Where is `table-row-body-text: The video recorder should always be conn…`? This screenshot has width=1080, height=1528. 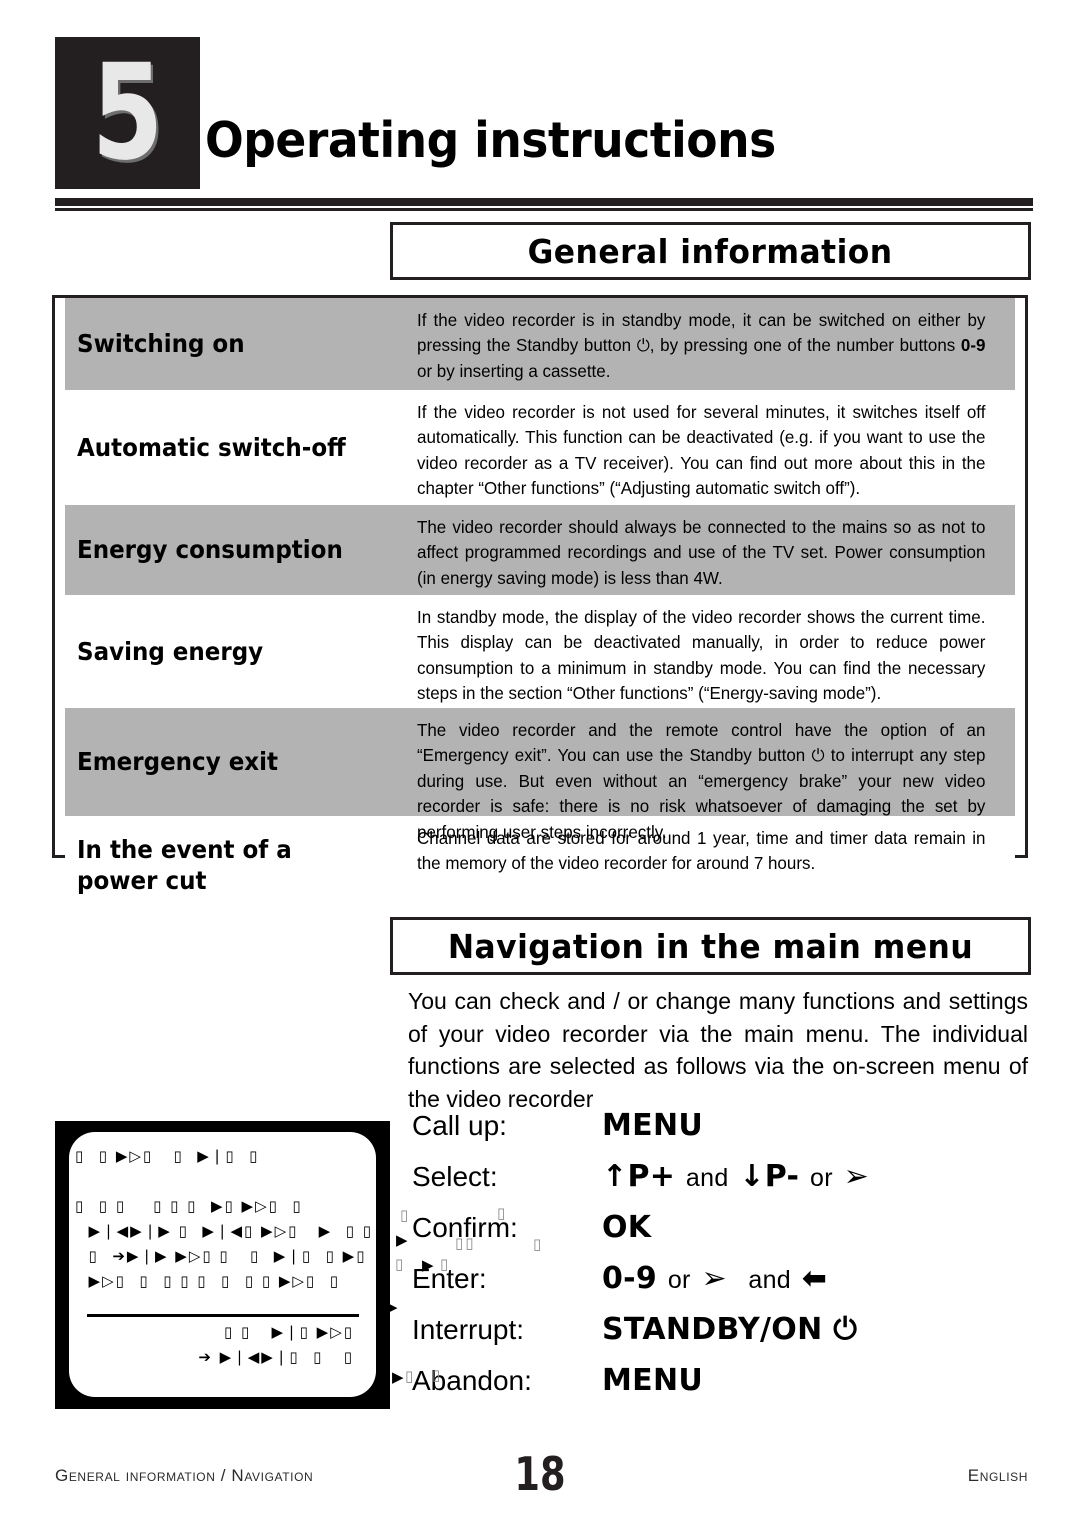
table-row-body-text: The video recorder should always be conn… is located at coordinates (701, 552).